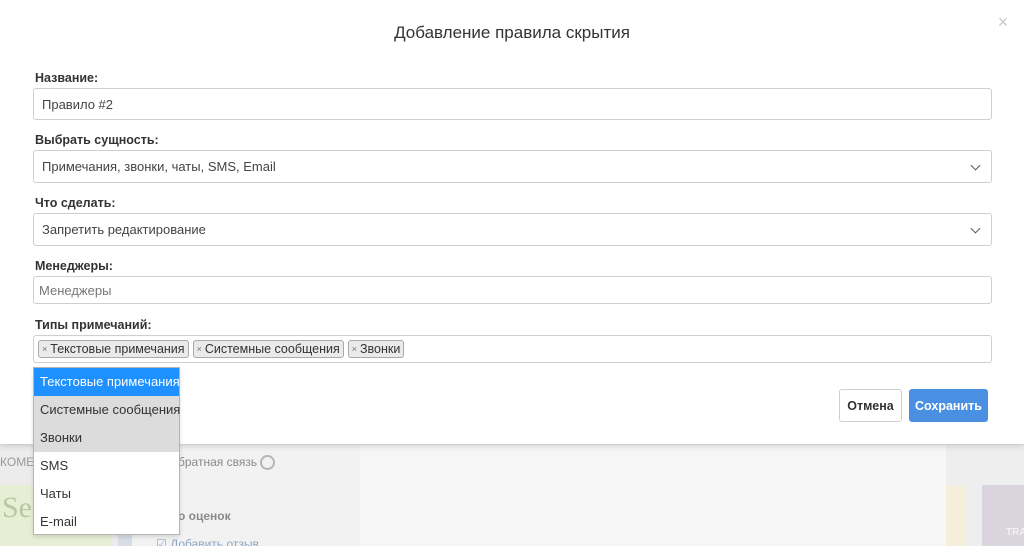 This screenshot has width=1024, height=546. What do you see at coordinates (1003, 22) in the screenshot?
I see `close-icon: ×` at bounding box center [1003, 22].